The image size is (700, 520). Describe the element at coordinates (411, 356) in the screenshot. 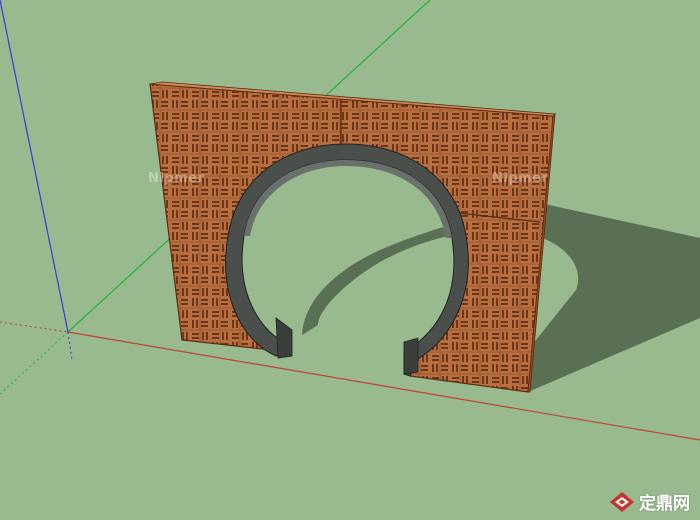

I see `arch-foot-right` at that location.